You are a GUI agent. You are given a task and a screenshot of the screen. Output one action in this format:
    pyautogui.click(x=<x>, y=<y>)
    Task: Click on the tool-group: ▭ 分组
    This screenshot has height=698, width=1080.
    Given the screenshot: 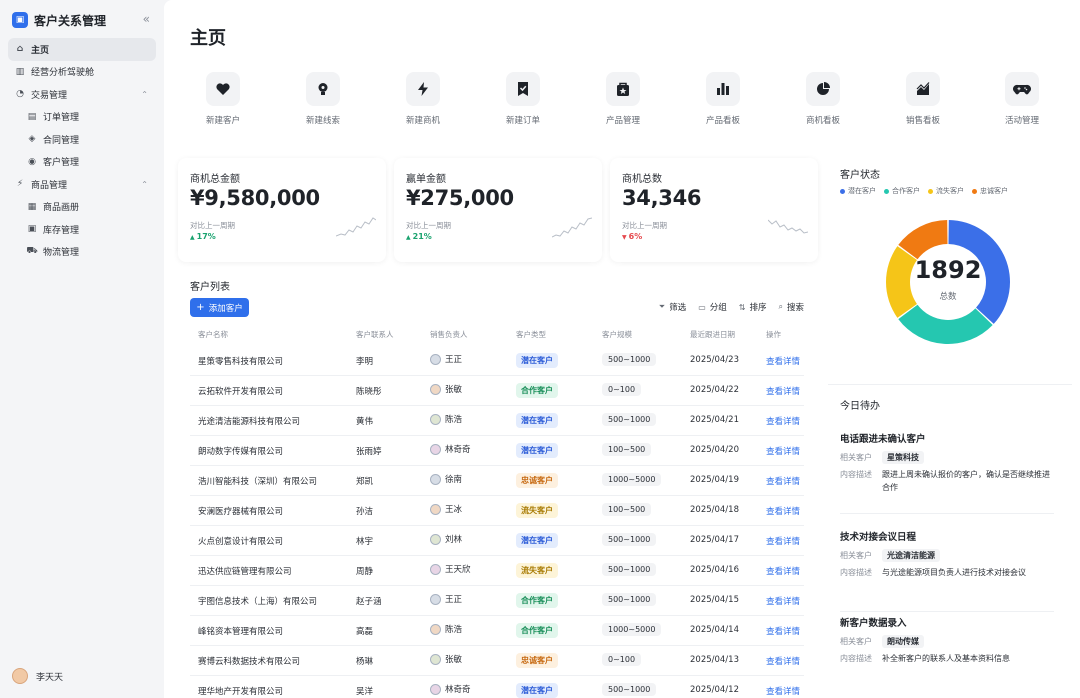 What is the action you would take?
    pyautogui.click(x=712, y=307)
    